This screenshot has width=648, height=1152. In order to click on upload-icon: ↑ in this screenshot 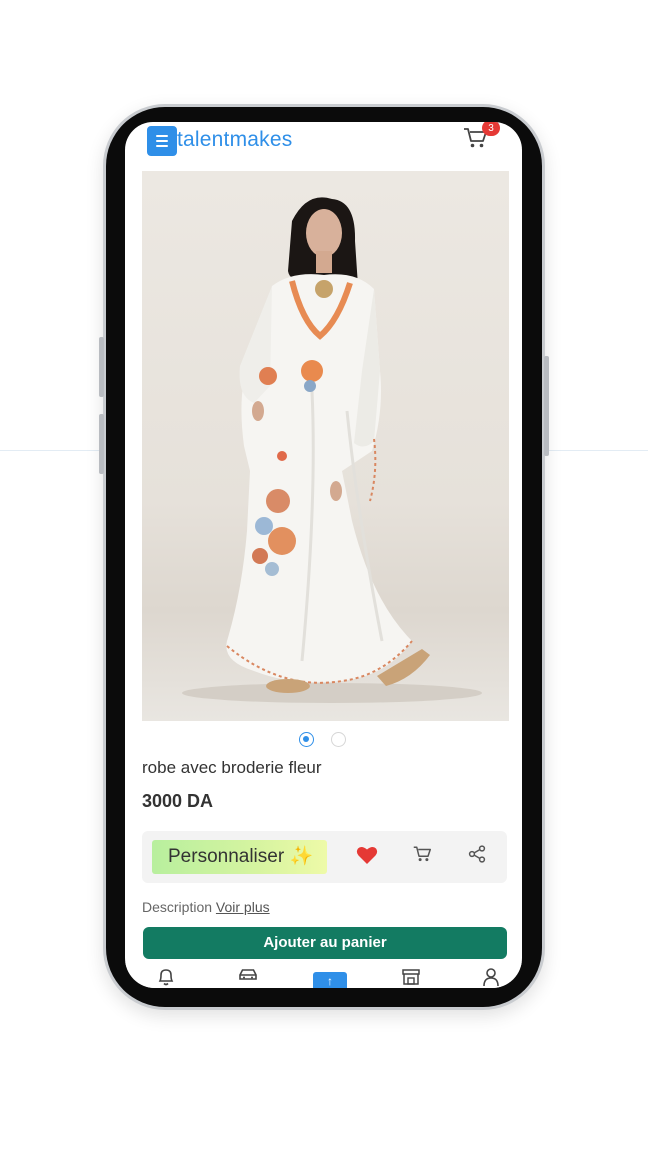, I will do `click(330, 981)`.